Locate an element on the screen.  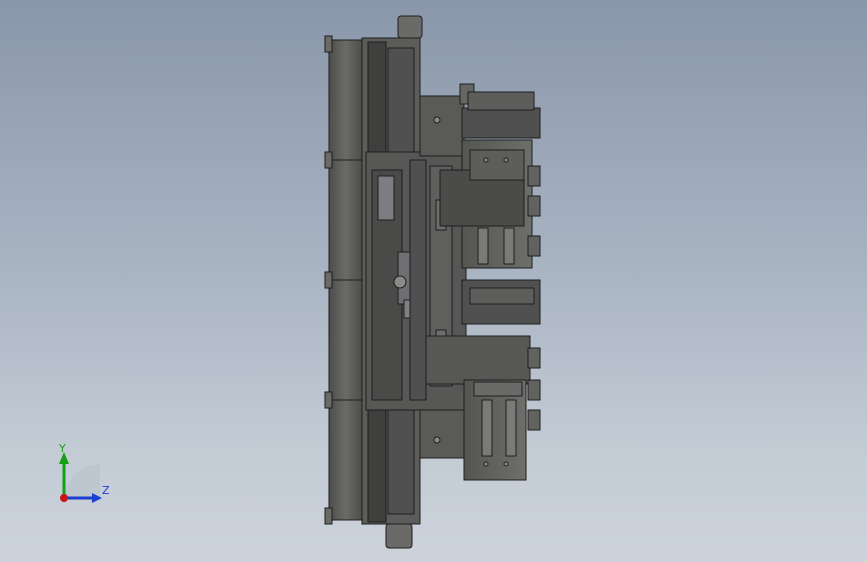
bottom-clamp is located at coordinates (399, 536).